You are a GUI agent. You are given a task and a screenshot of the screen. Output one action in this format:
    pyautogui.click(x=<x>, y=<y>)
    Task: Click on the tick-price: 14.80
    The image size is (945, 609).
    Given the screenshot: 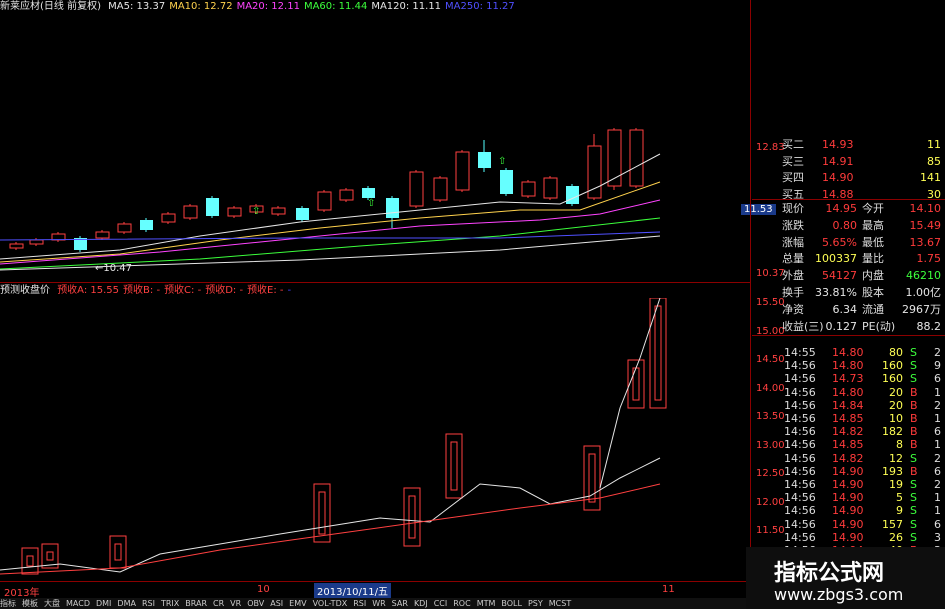 What is the action you would take?
    pyautogui.click(x=848, y=366)
    